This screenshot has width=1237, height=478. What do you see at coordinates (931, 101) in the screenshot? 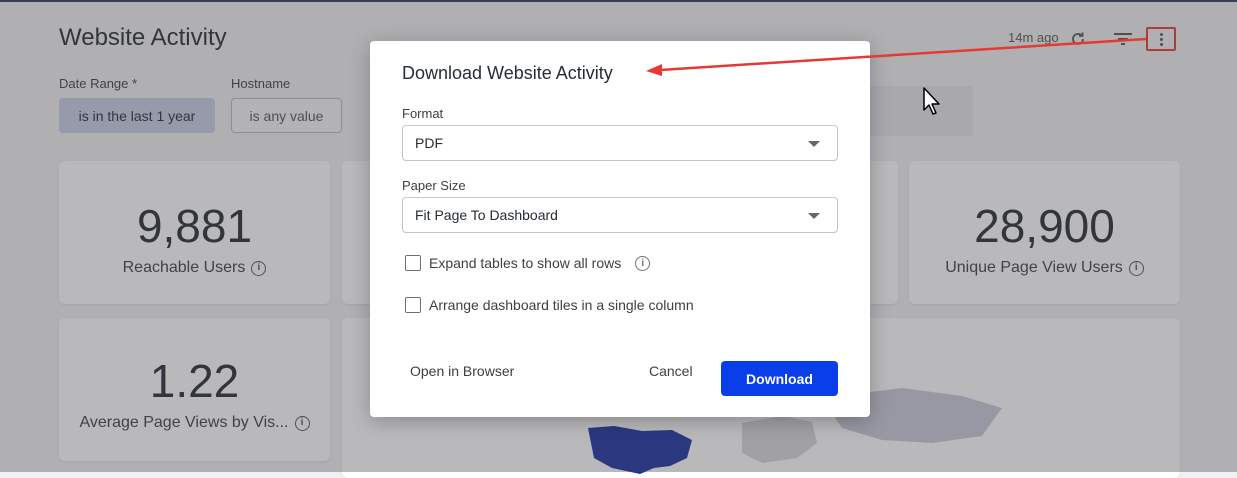
I see `mouse-cursor-icon` at bounding box center [931, 101].